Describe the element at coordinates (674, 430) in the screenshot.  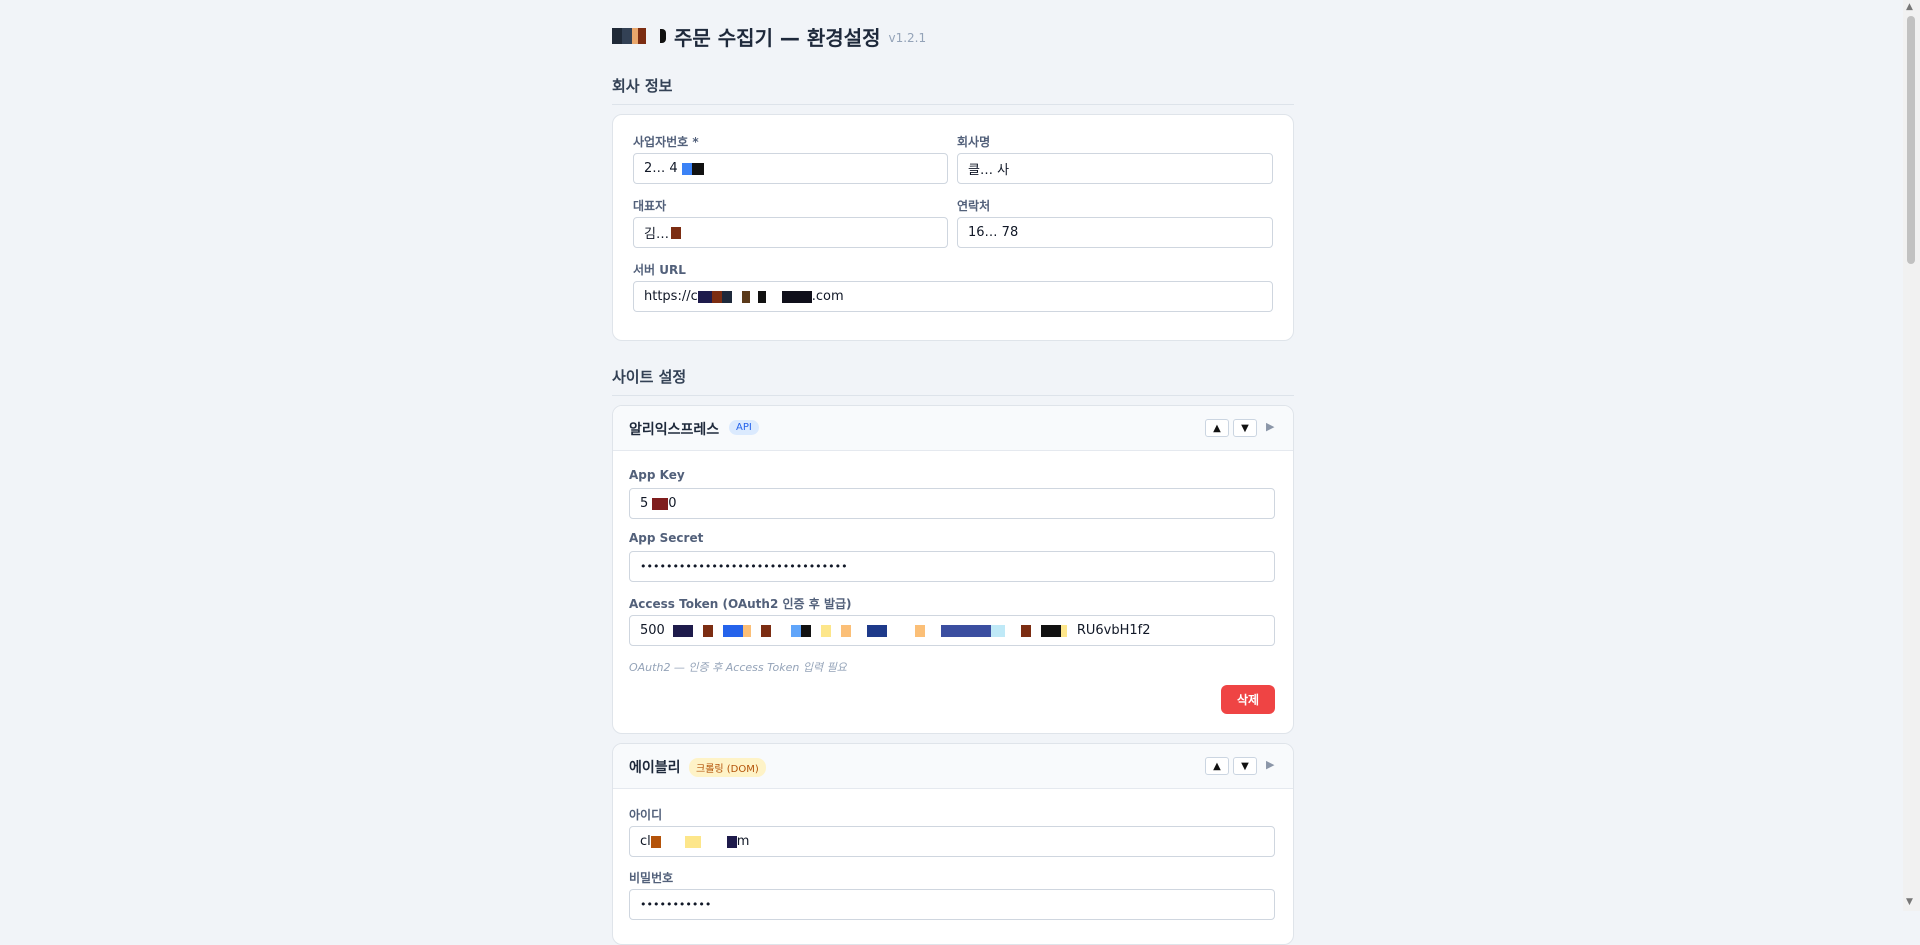
I see `site-name: 알리익스프레스` at that location.